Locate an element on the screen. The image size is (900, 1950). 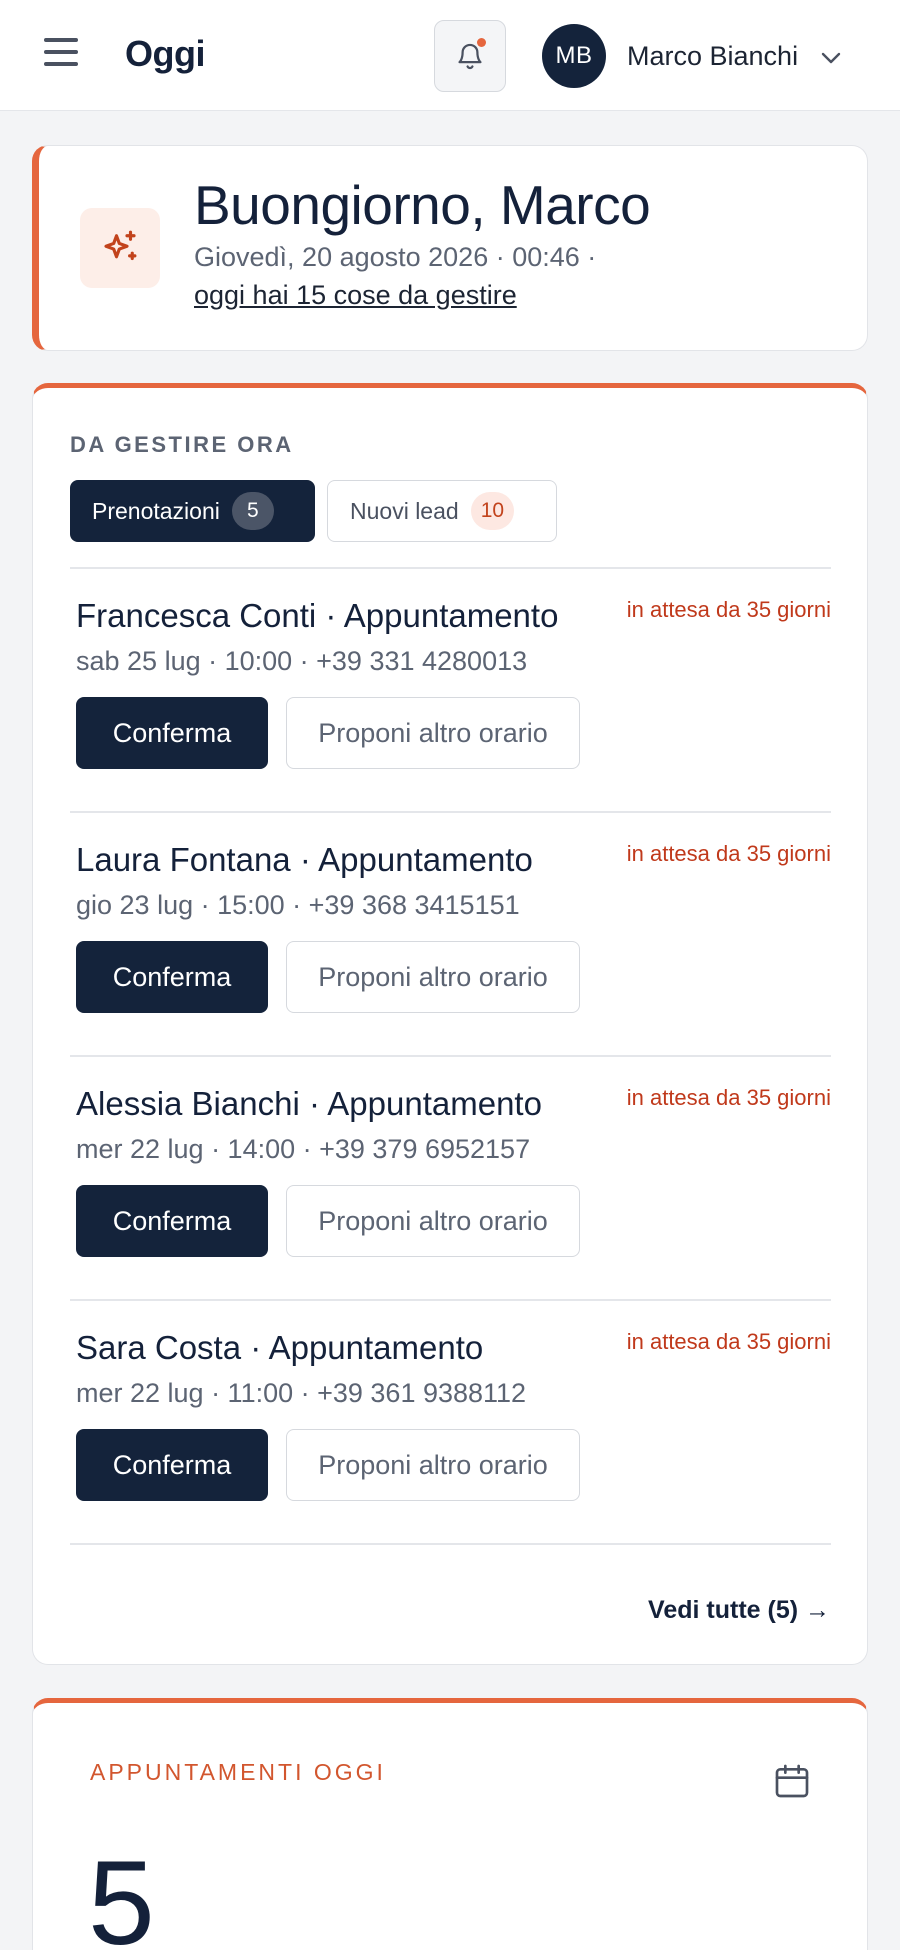
calendar-icon is located at coordinates (792, 1781).